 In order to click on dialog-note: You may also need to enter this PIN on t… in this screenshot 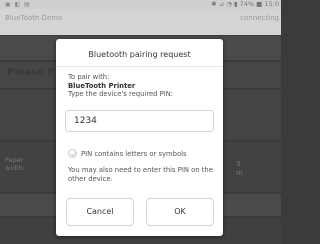, I will do `click(140, 174)`.